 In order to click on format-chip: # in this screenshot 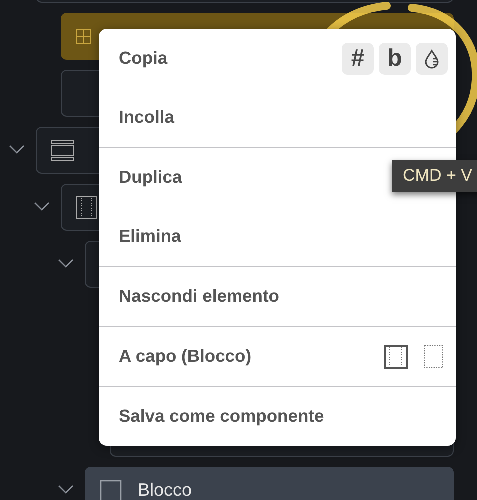, I will do `click(358, 58)`.